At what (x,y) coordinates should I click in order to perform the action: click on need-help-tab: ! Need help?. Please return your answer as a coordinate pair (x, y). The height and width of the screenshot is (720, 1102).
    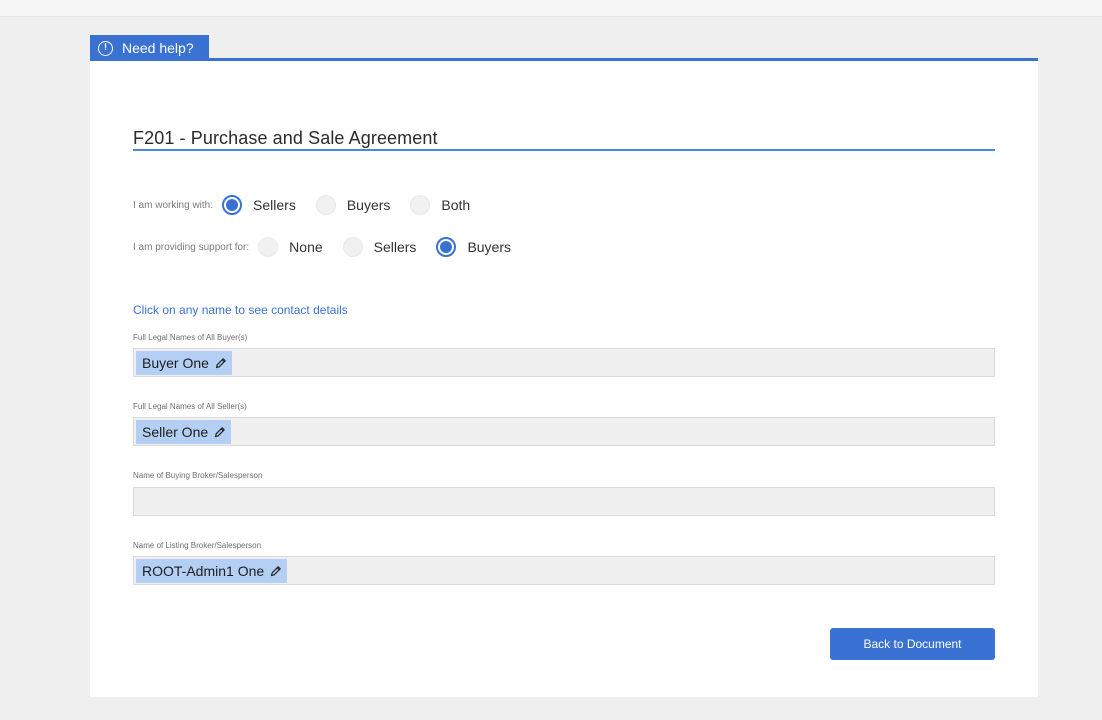
    Looking at the image, I should click on (149, 48).